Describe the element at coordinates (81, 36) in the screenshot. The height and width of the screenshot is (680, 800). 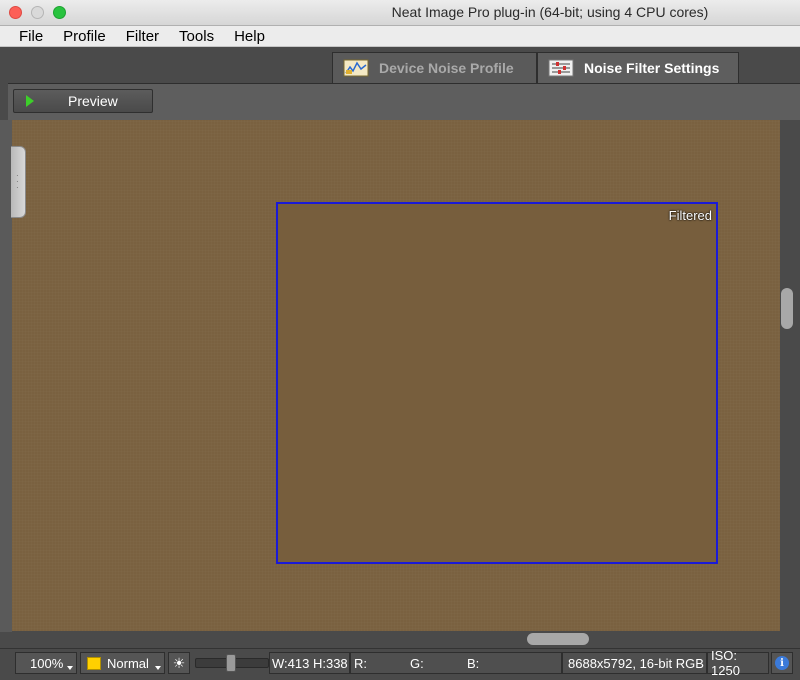
I see `menu-profile: Profile` at that location.